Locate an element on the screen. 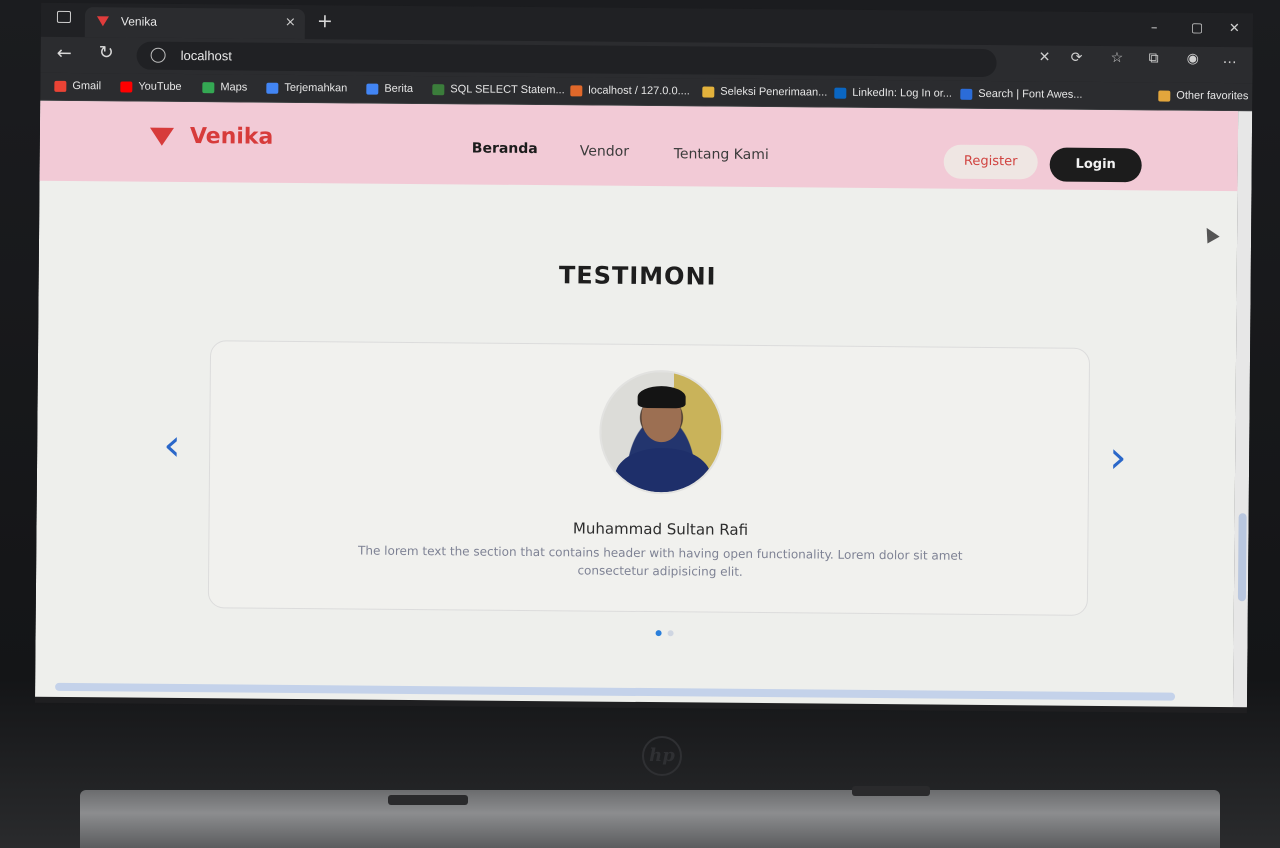 The height and width of the screenshot is (848, 1280). avatar-shirt is located at coordinates (663, 471).